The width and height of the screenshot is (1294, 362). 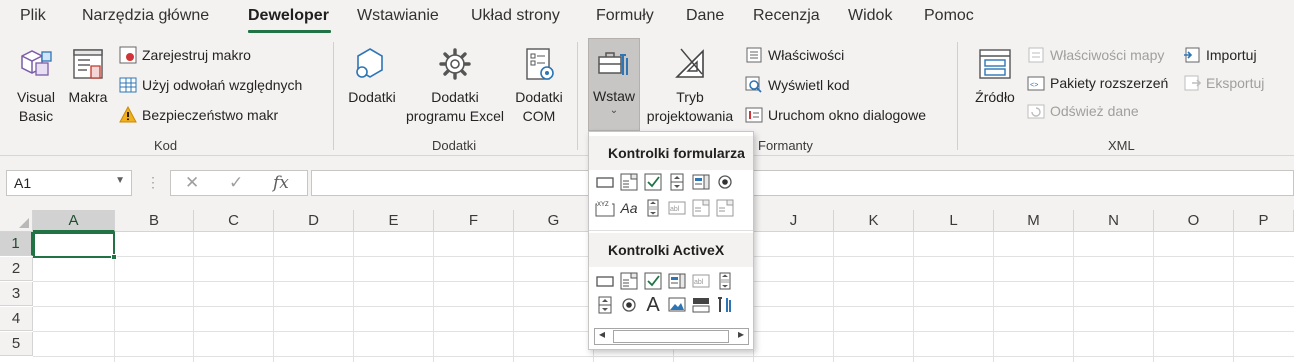 I want to click on export-icon, so click(x=1192, y=83).